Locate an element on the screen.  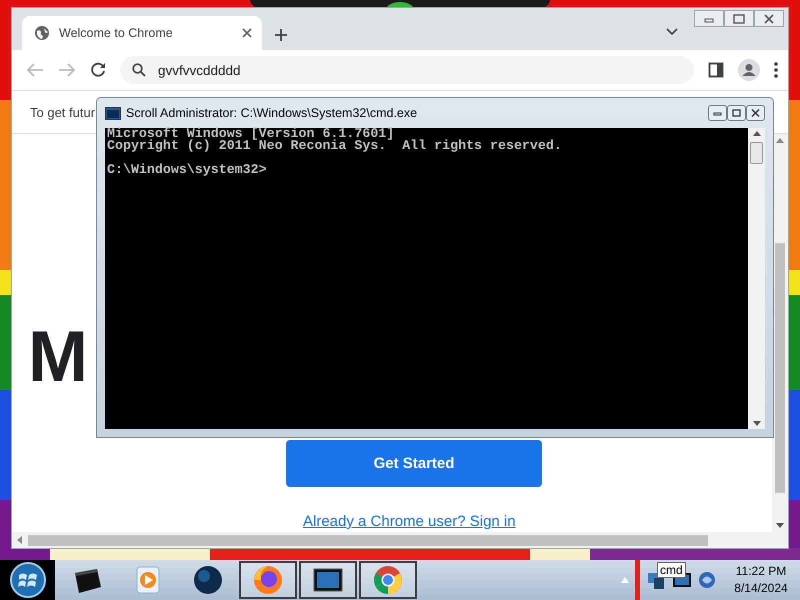
new-tab-icon is located at coordinates (281, 35).